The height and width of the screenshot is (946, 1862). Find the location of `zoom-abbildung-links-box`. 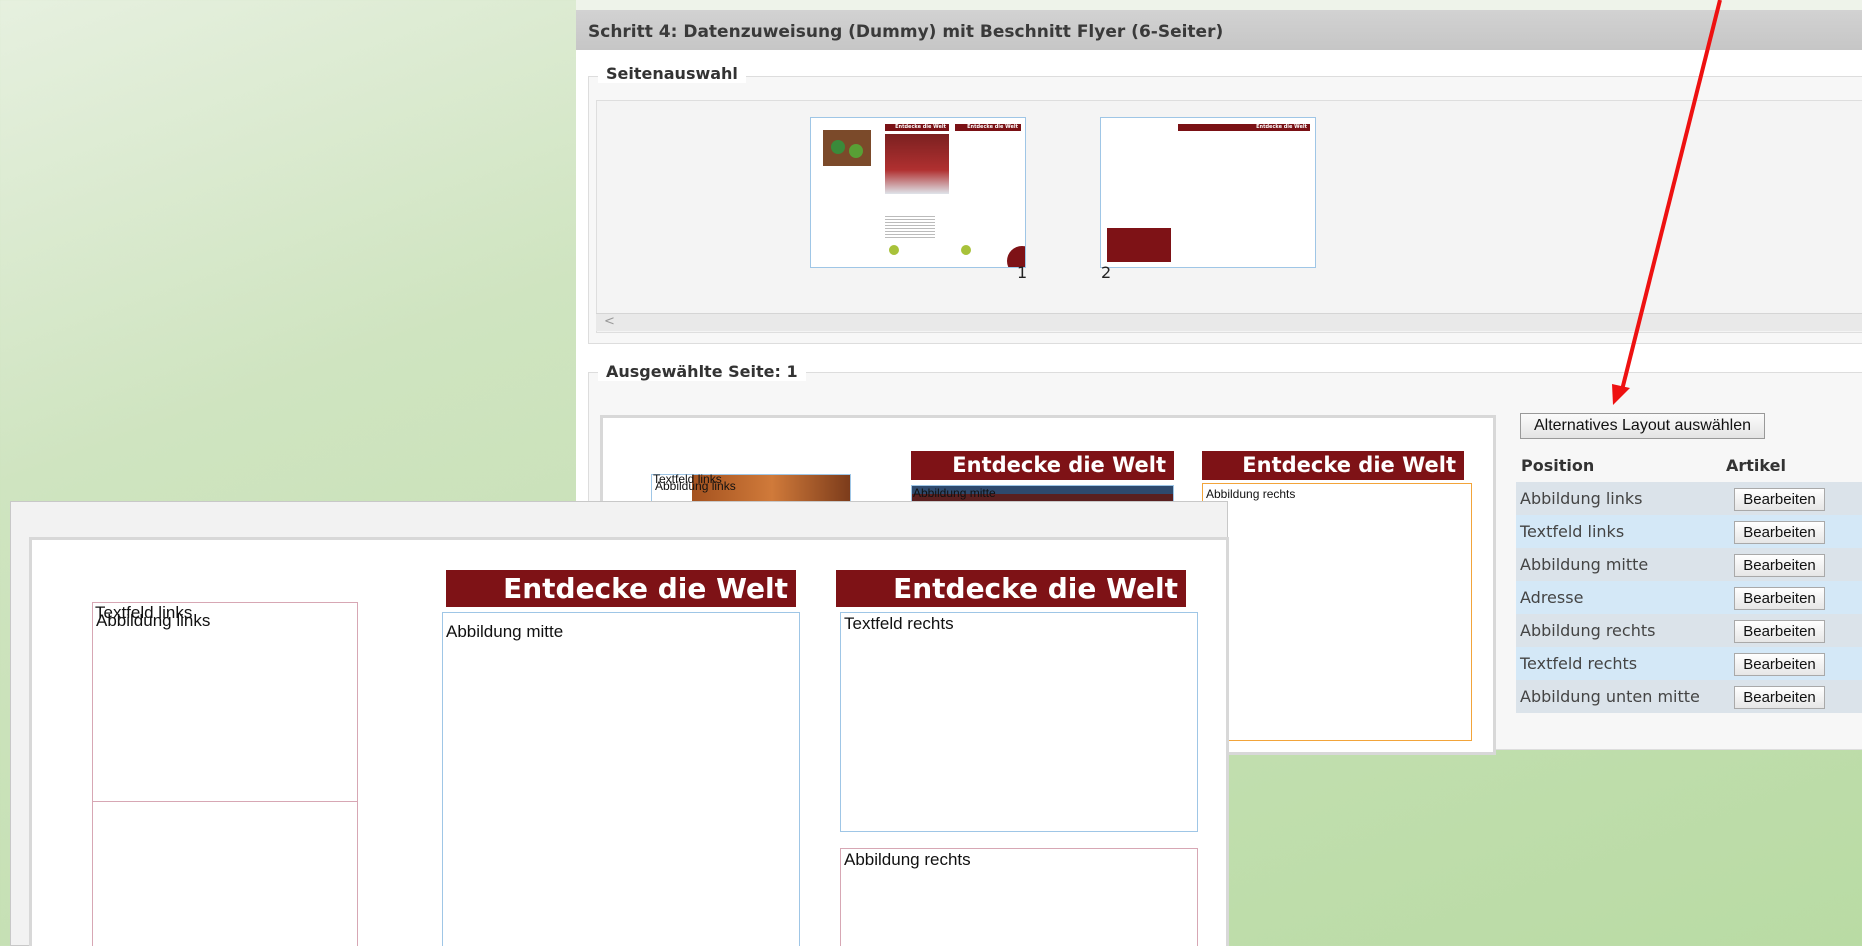

zoom-abbildung-links-box is located at coordinates (225, 702).